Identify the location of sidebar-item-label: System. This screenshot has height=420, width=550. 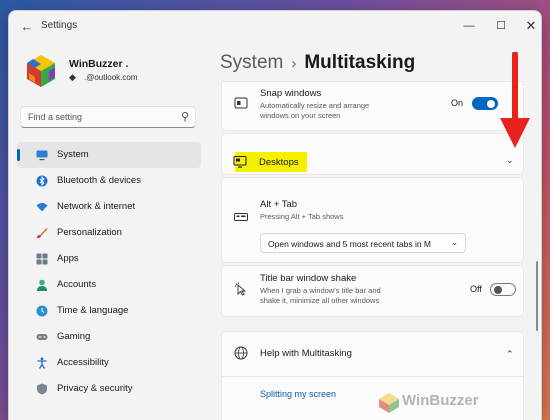
(73, 154).